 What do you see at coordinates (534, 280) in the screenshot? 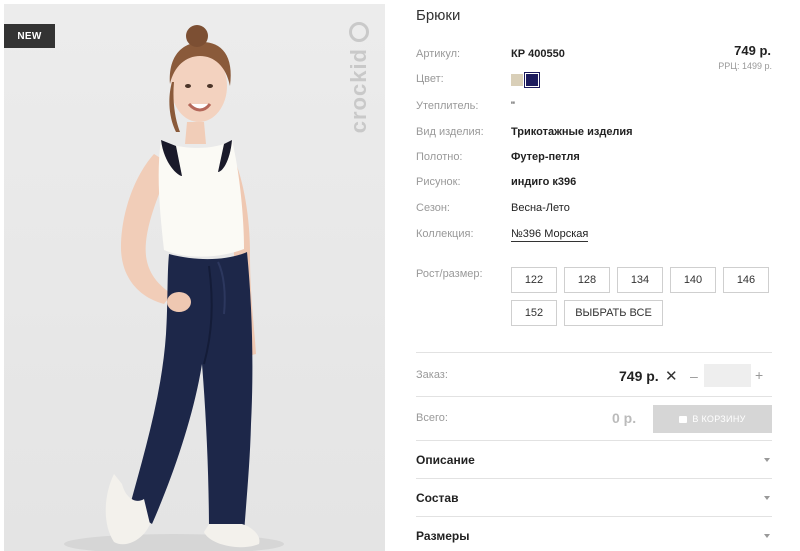
I see `size-option-122: 122` at bounding box center [534, 280].